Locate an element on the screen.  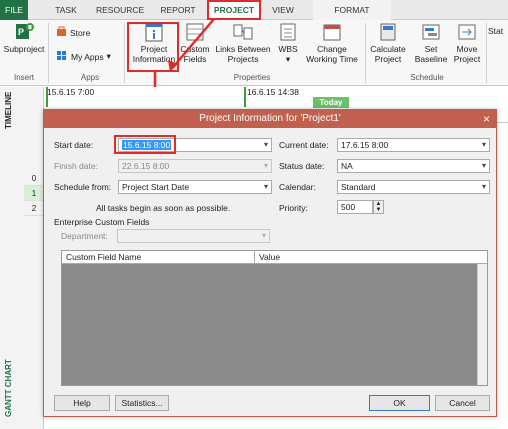
links-between-label-2: Projects is located at coordinates (243, 59).